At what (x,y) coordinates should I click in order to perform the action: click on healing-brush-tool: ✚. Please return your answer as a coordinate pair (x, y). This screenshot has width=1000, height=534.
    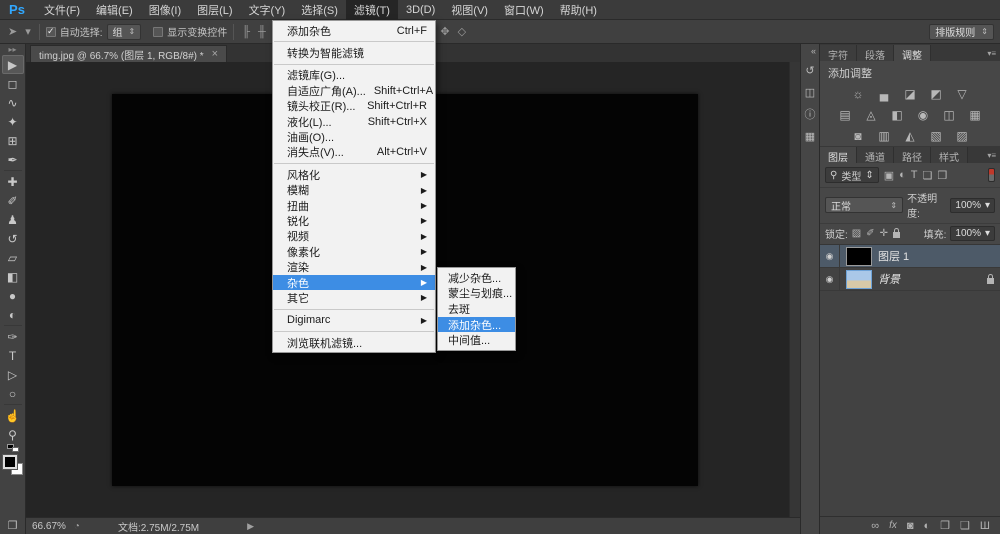
    Looking at the image, I should click on (13, 181).